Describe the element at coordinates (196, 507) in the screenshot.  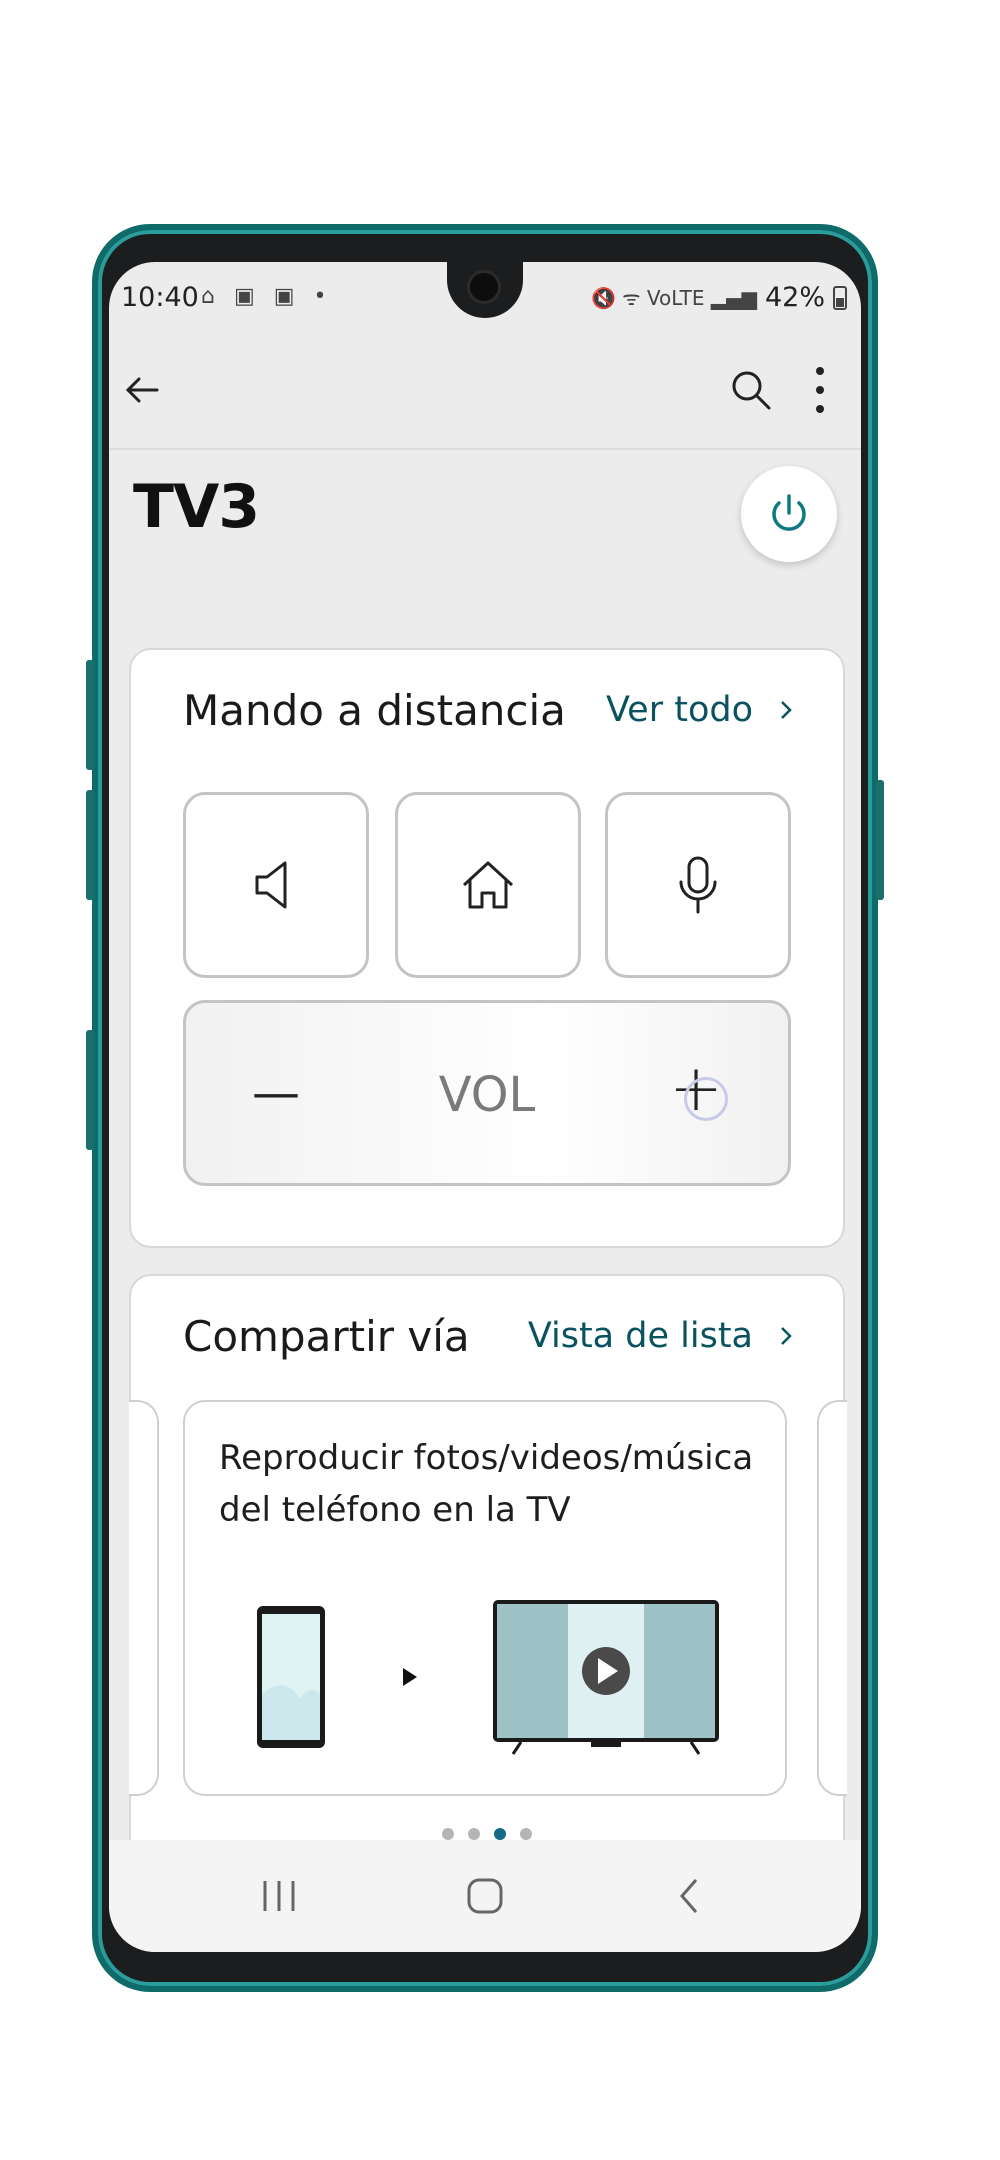
I see `page-title: TV3` at that location.